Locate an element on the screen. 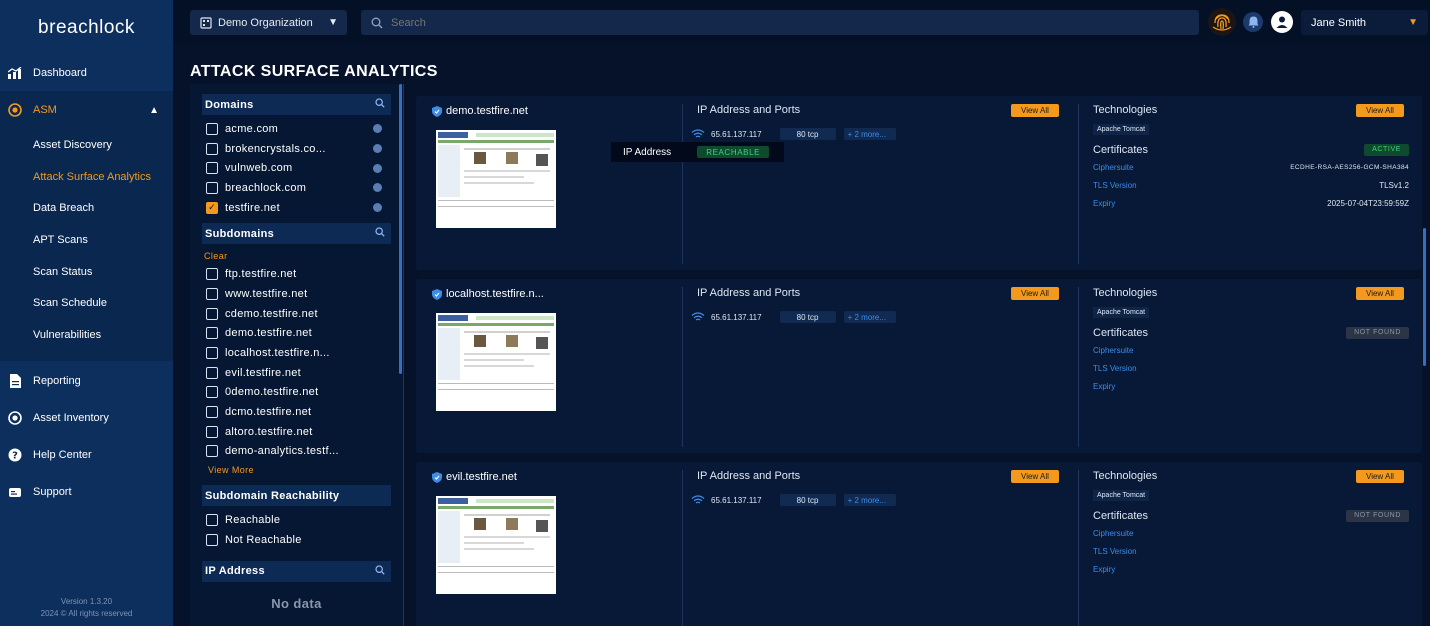  search-input is located at coordinates (771, 22).